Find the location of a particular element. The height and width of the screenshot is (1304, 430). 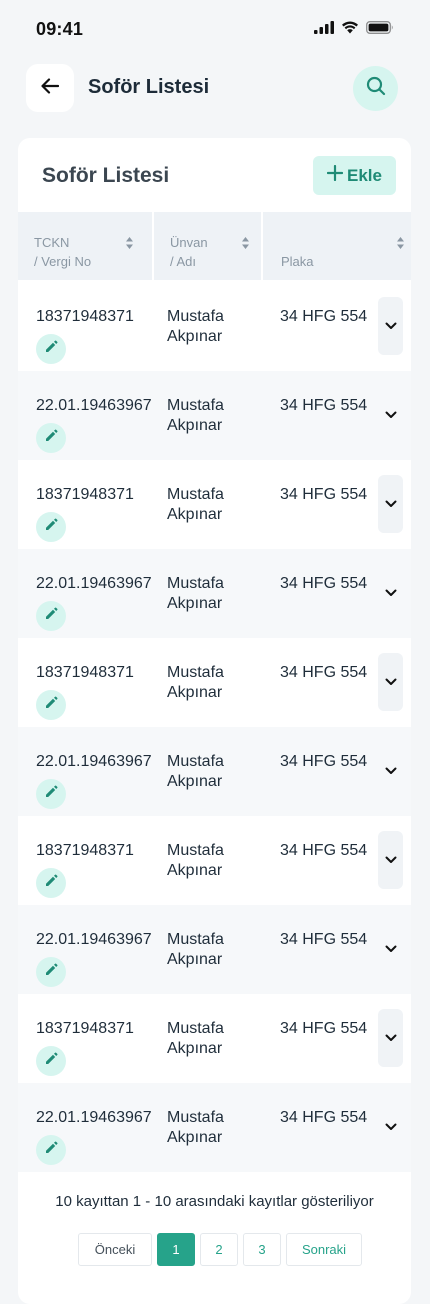

status-bar: 09:41 is located at coordinates (215, 26).